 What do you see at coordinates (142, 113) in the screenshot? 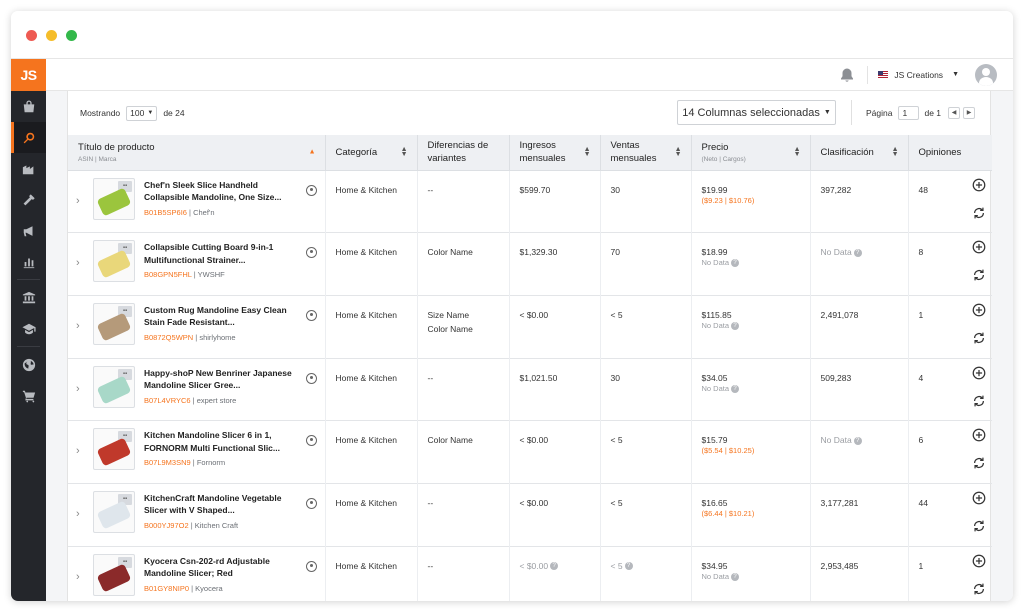
I see `rows-per-page-select: 100 ▼` at bounding box center [142, 113].